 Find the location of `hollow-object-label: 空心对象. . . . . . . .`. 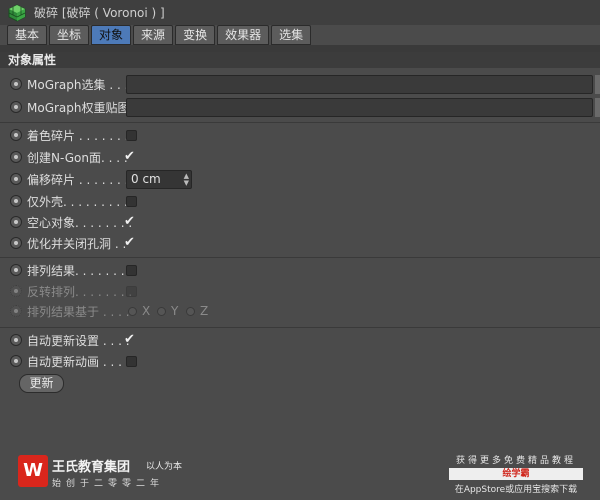

hollow-object-label: 空心对象. . . . . . . . is located at coordinates (80, 222).